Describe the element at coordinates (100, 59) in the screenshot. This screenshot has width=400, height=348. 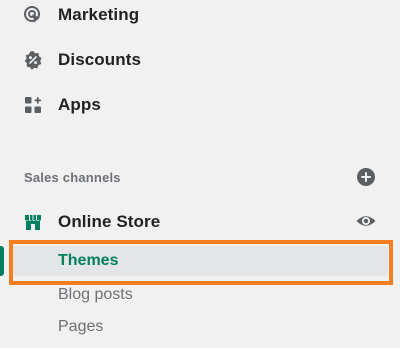
I see `nav-item-label: Discounts` at that location.